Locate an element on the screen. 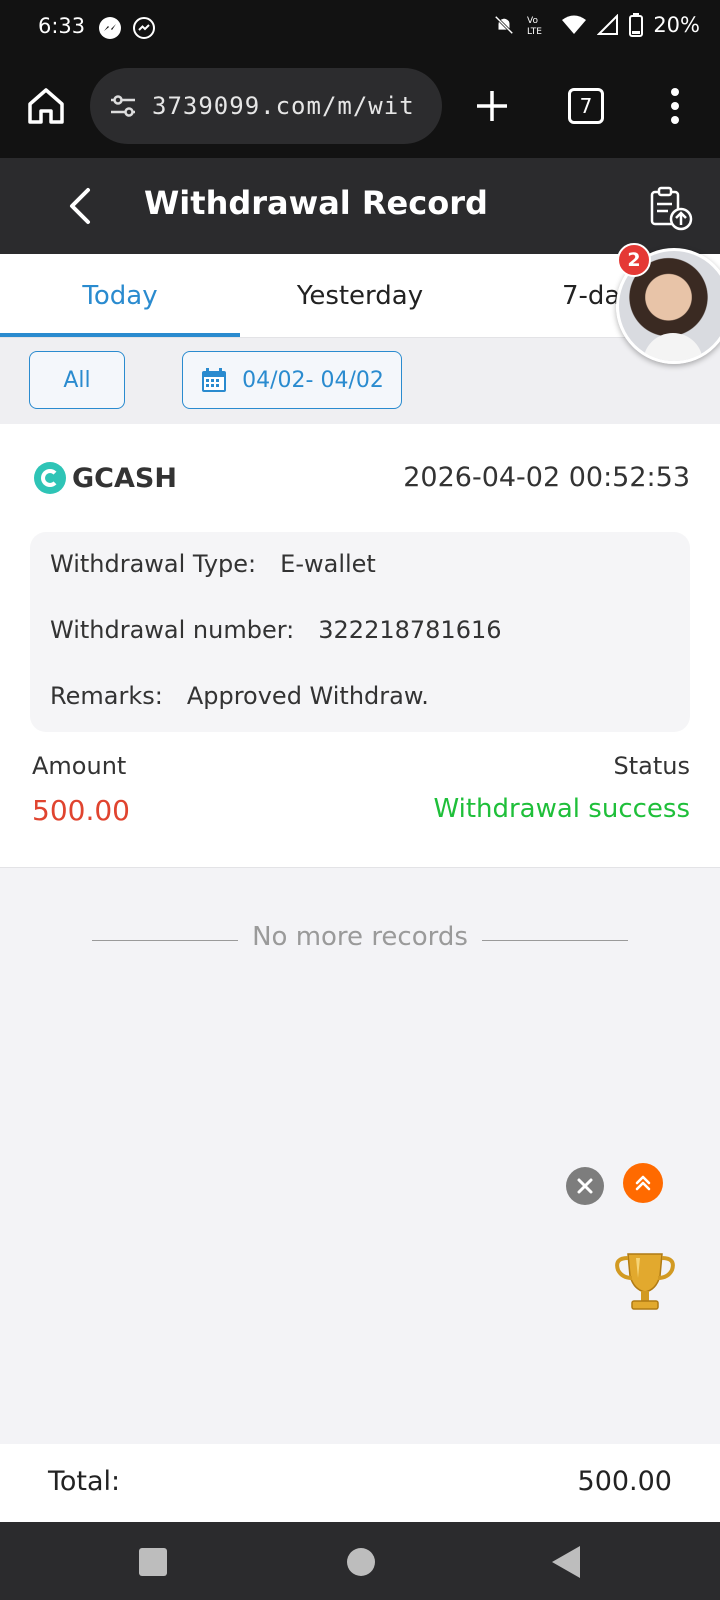  filter-row: All 04/02- 04/02 is located at coordinates (360, 381).